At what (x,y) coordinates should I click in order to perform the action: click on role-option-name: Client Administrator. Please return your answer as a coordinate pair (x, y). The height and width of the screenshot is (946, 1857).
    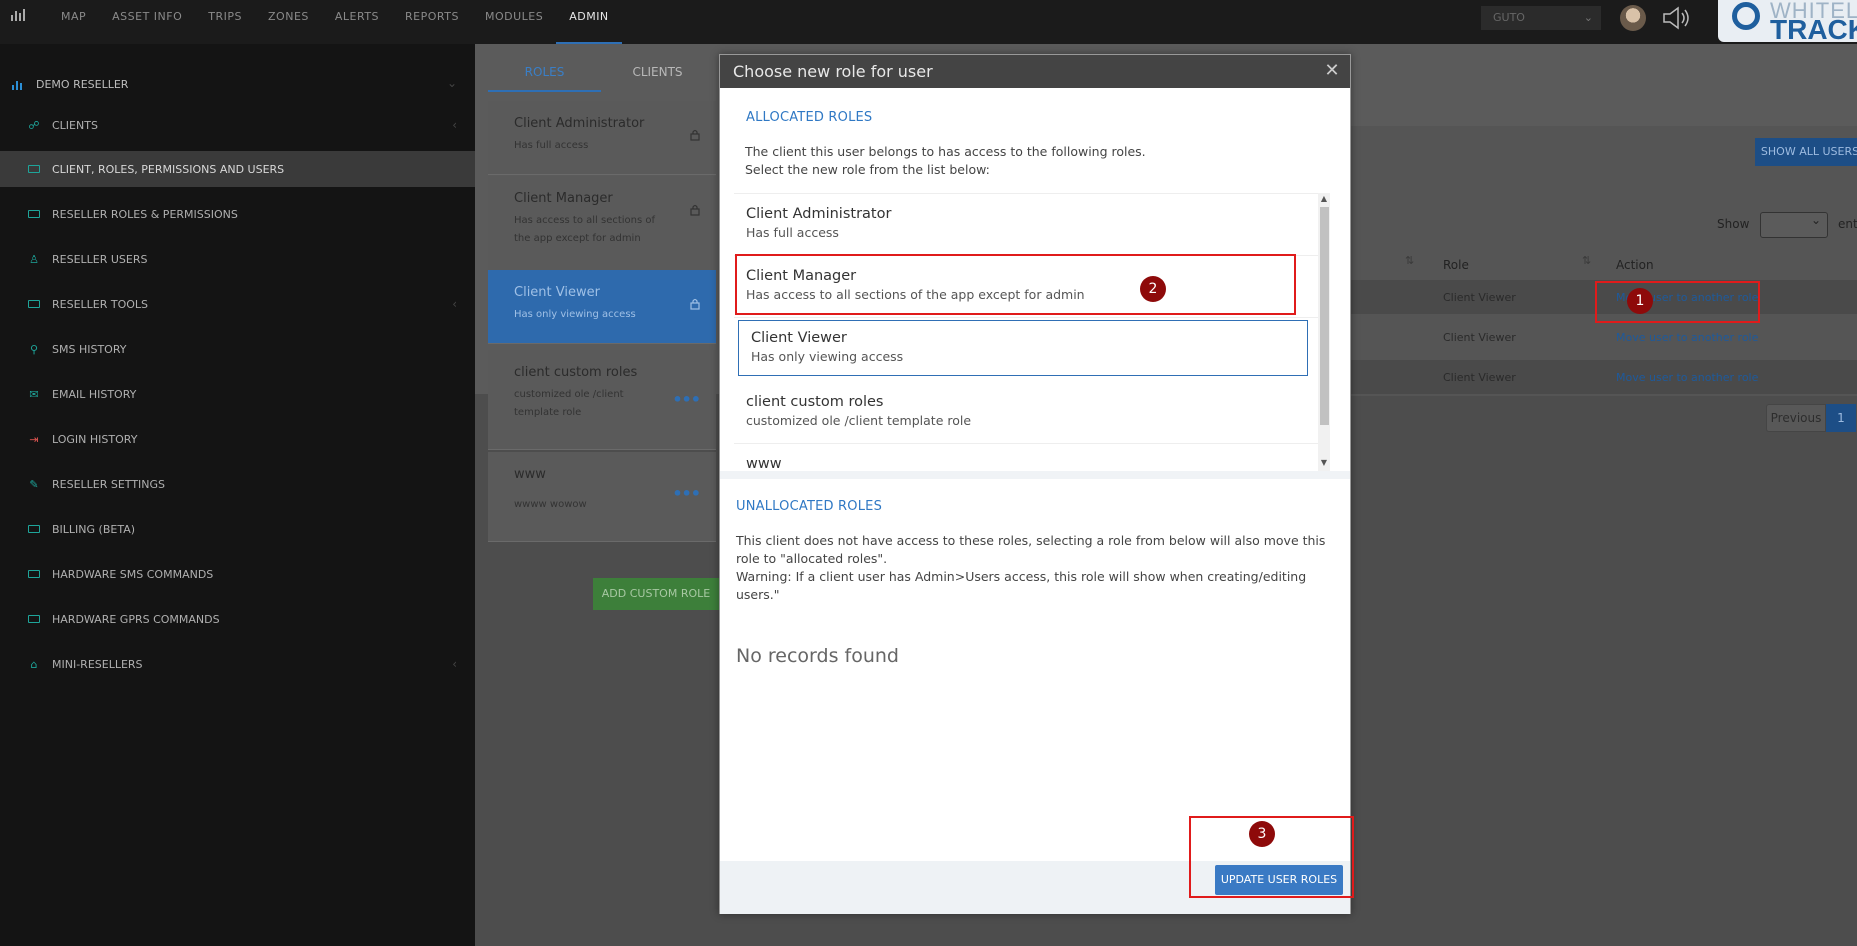
    Looking at the image, I should click on (819, 214).